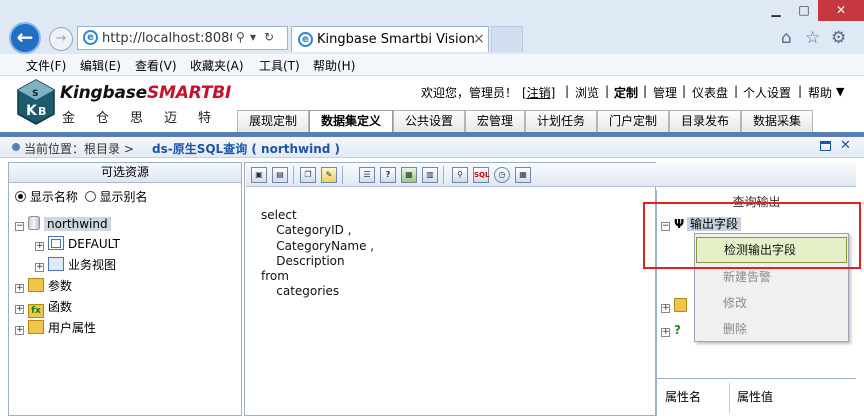  Describe the element at coordinates (61, 39) in the screenshot. I see `forward-arrow-icon: →` at that location.